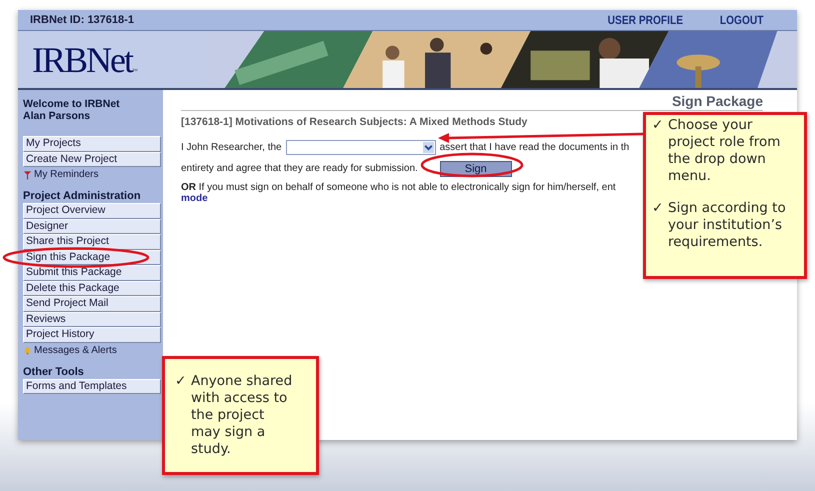 Image resolution: width=815 pixels, height=491 pixels. What do you see at coordinates (92, 210) in the screenshot?
I see `sidebar-item: Project Overview` at bounding box center [92, 210].